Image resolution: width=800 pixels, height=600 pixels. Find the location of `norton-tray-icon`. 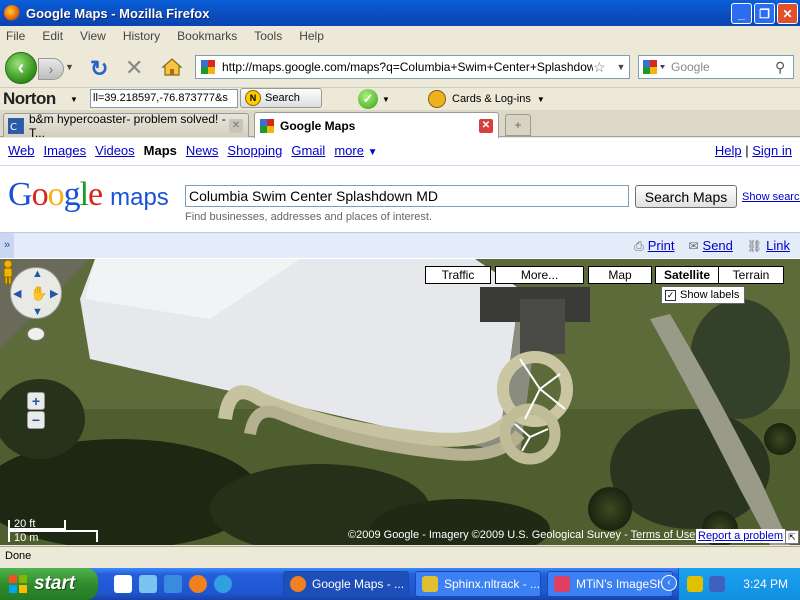

norton-tray-icon is located at coordinates (695, 584).